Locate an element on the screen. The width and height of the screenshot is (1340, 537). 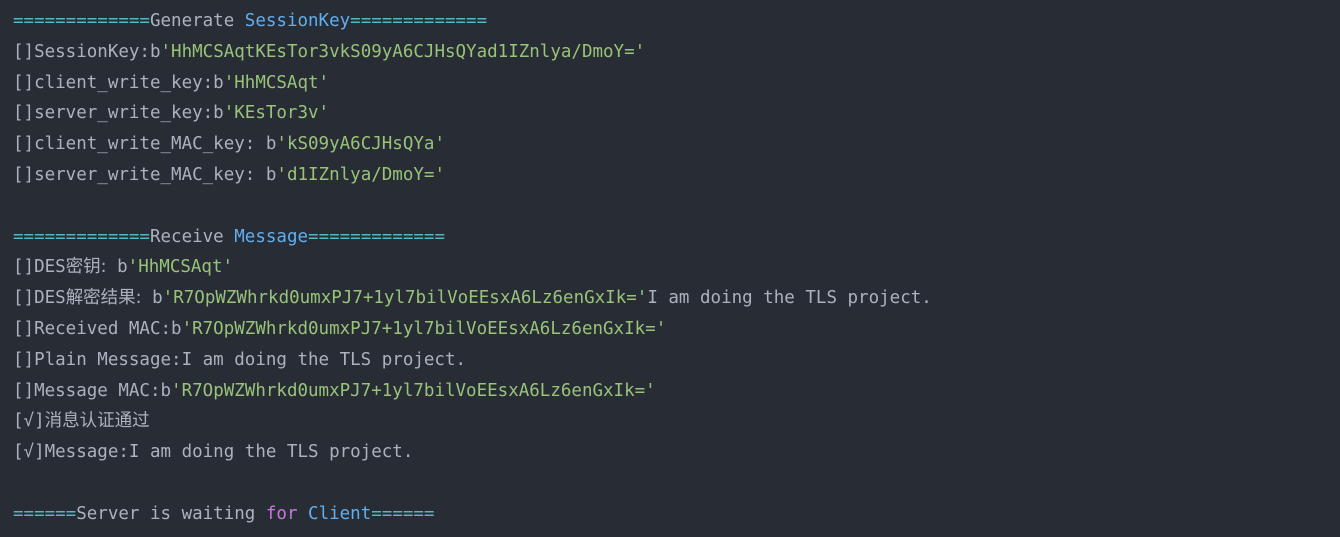
console-line: [√]Message:I am doing the TLS project. is located at coordinates (676, 452).